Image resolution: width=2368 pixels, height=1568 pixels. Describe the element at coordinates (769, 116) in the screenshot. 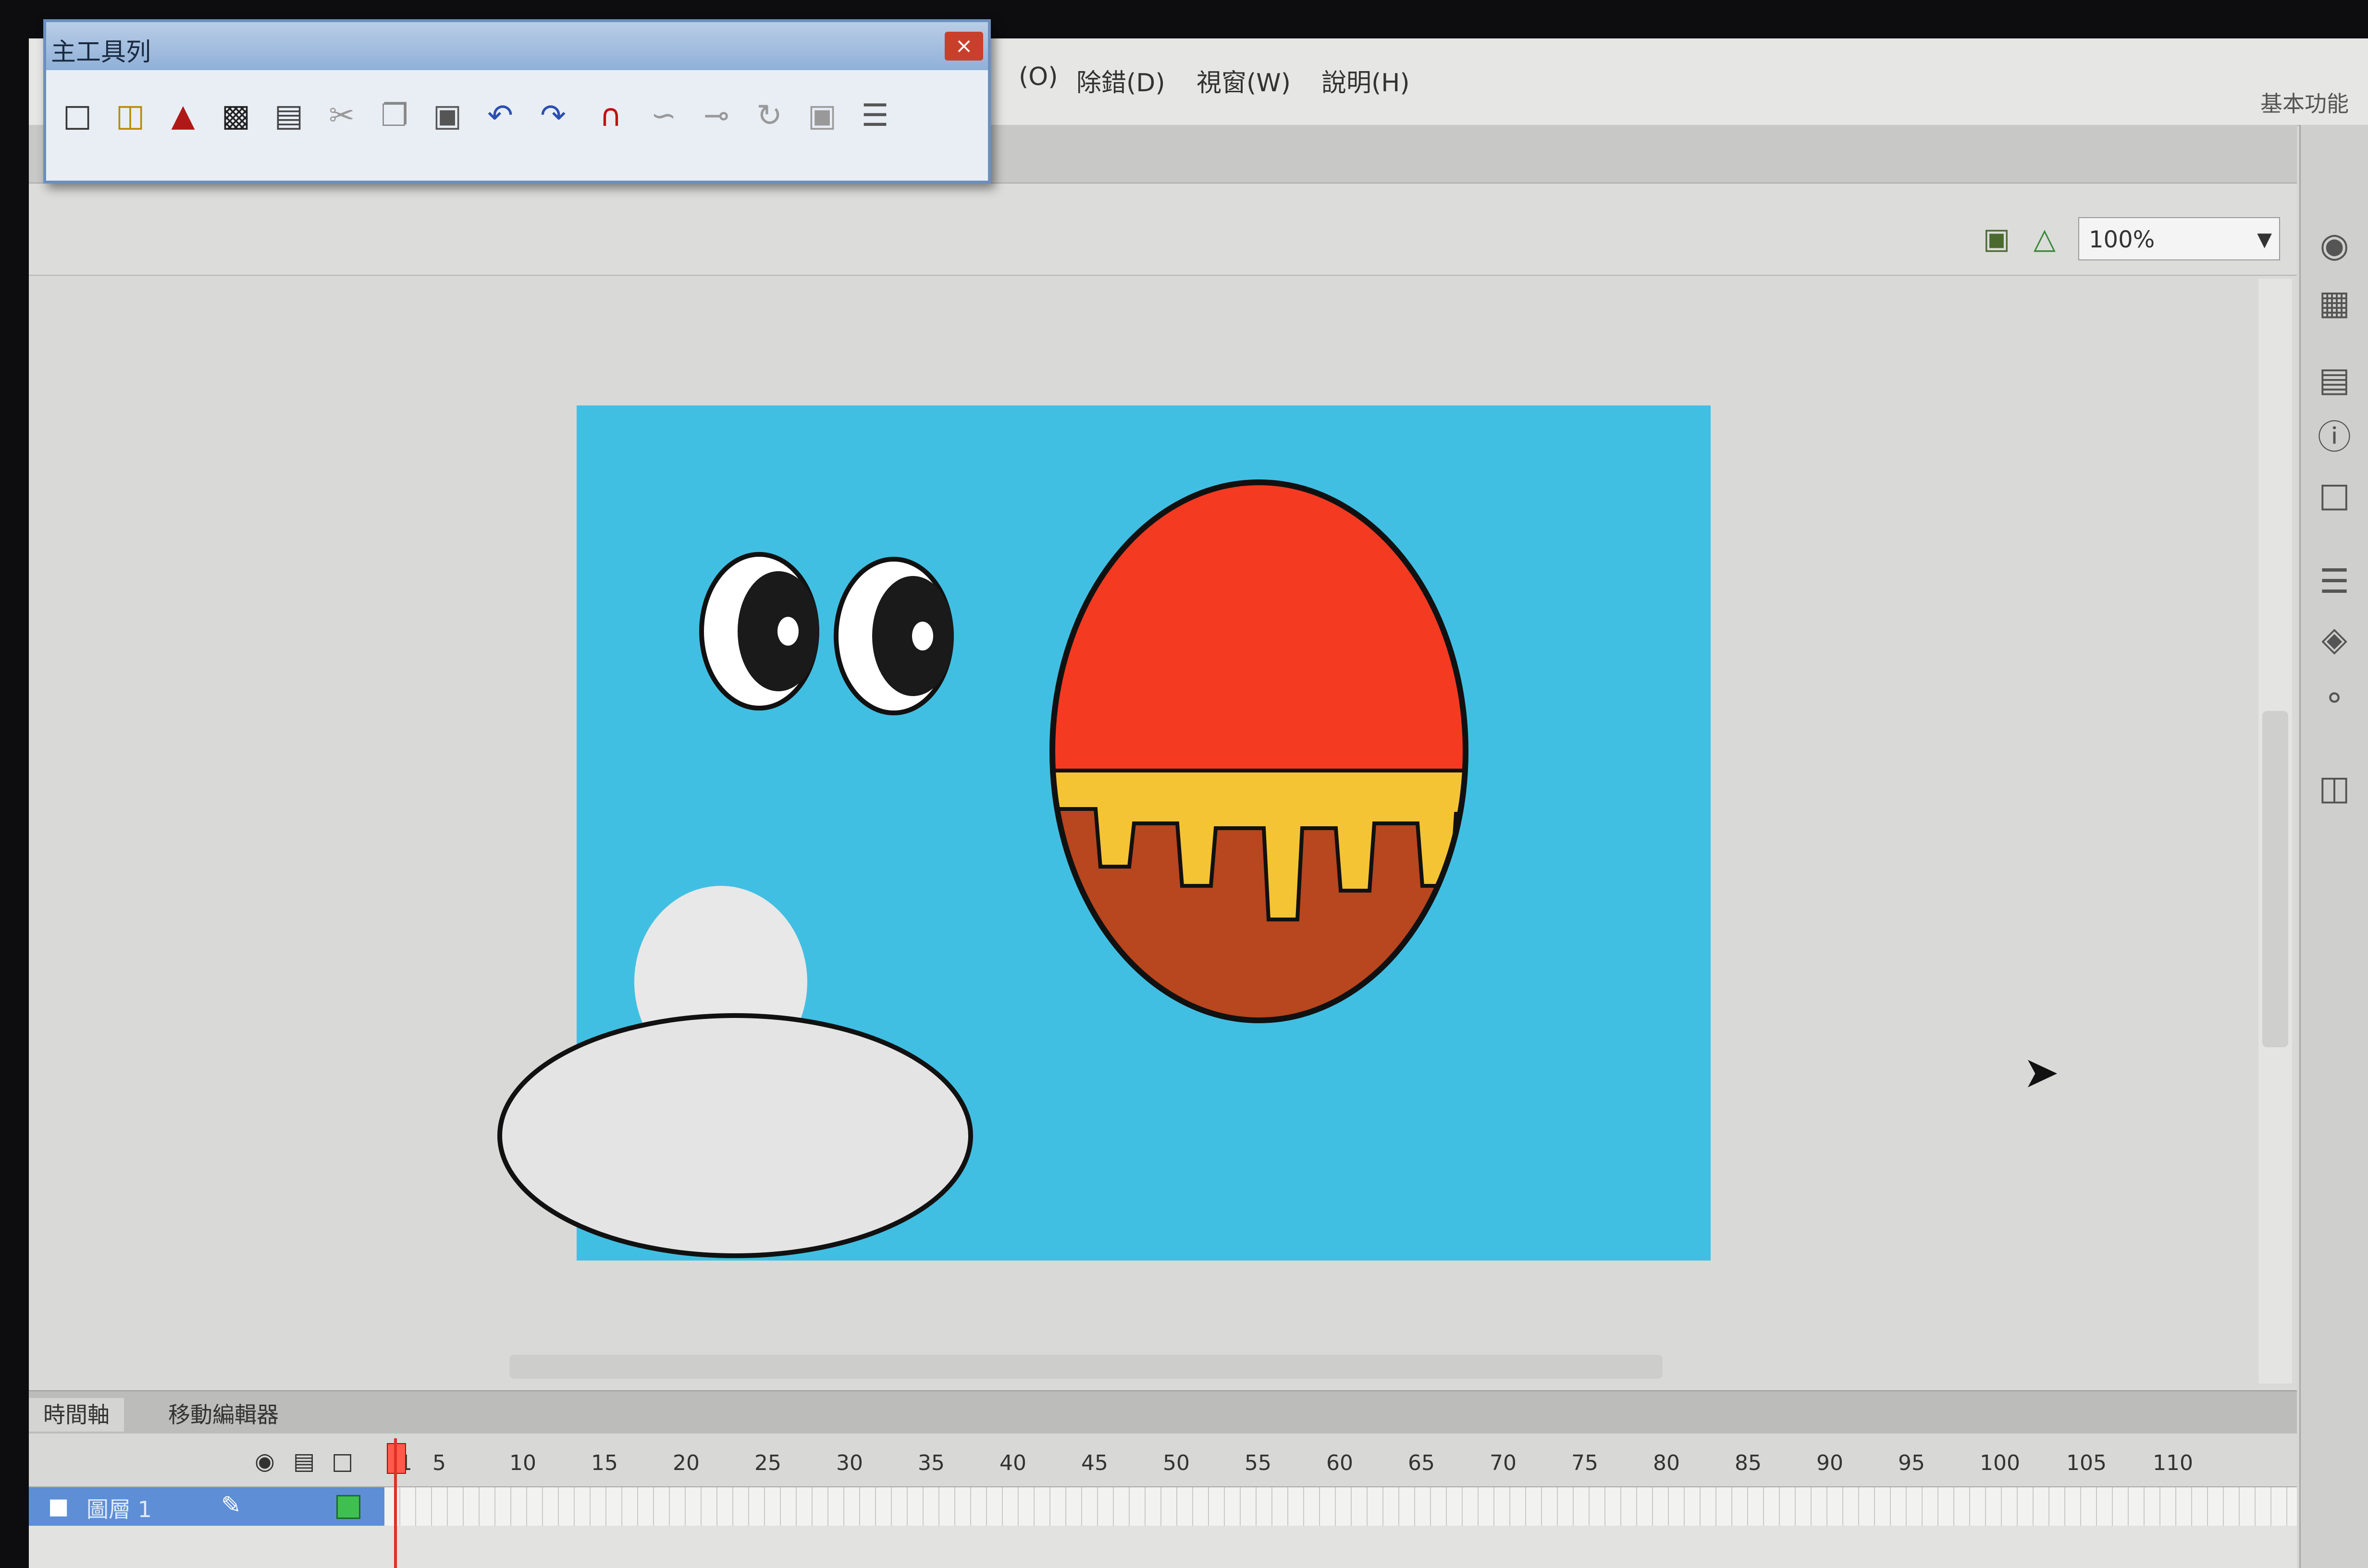

I see `rotate-icon: ↻` at that location.